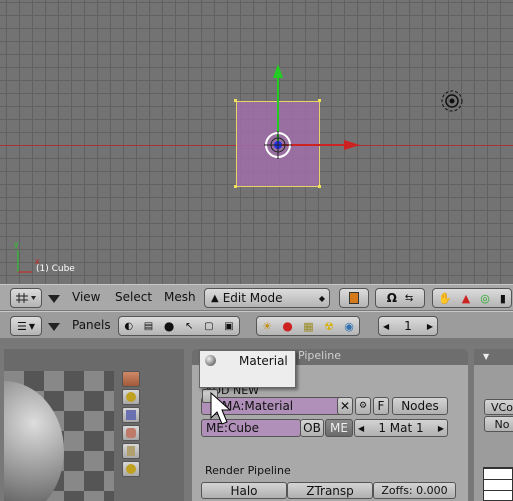 This screenshot has height=501, width=513. I want to click on manipulator-group: ✋ ▲ ◎ ▮, so click(472, 298).